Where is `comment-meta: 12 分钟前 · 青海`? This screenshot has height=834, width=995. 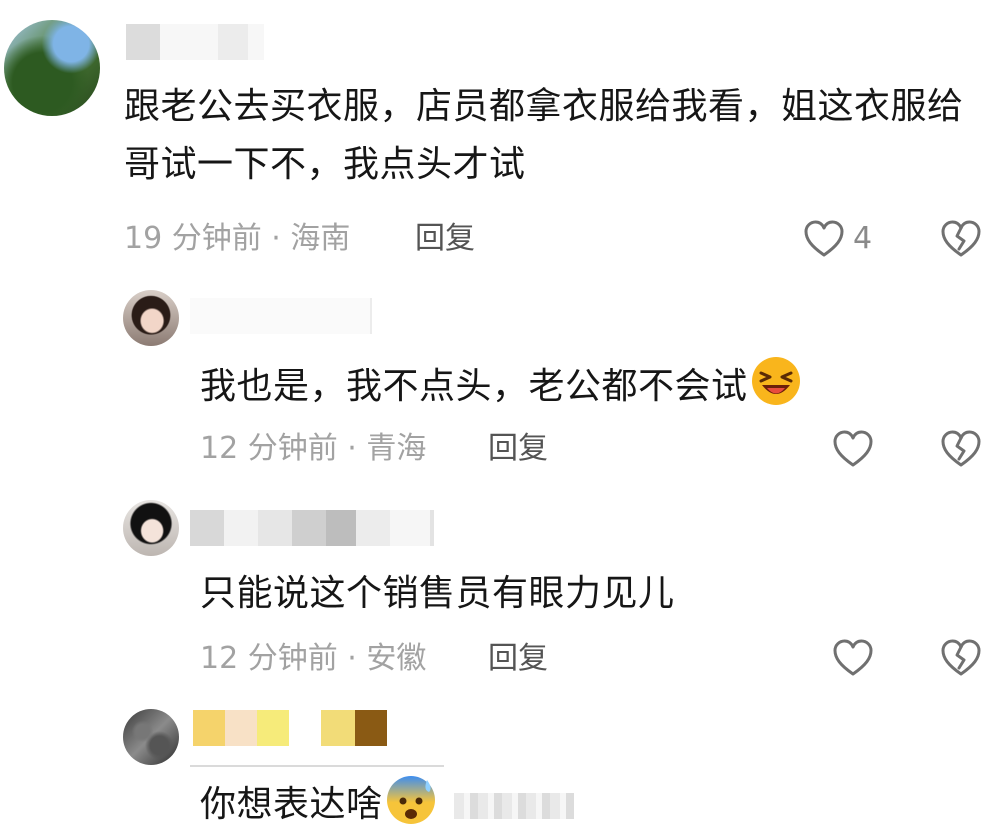 comment-meta: 12 分钟前 · 青海 is located at coordinates (313, 449).